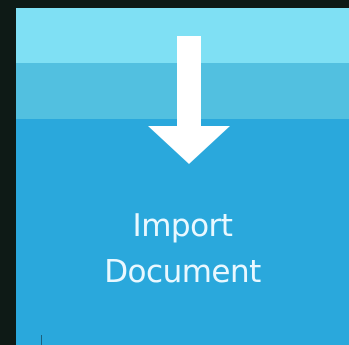 This screenshot has height=345, width=349. Describe the element at coordinates (182, 226) in the screenshot. I see `tile-label-line1: Import` at that location.